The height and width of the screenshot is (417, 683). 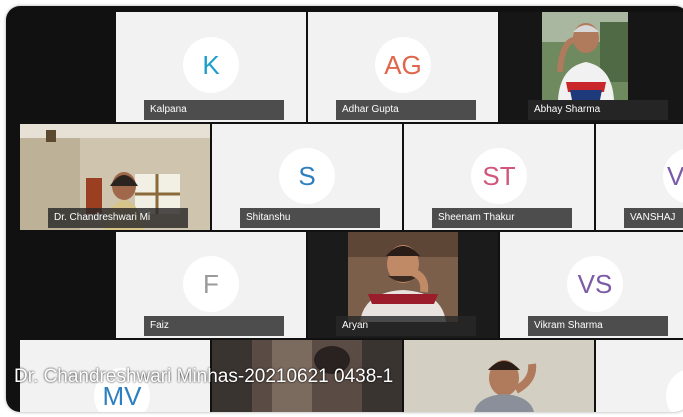 I want to click on participant-tile-video-4b, so click(x=499, y=376).